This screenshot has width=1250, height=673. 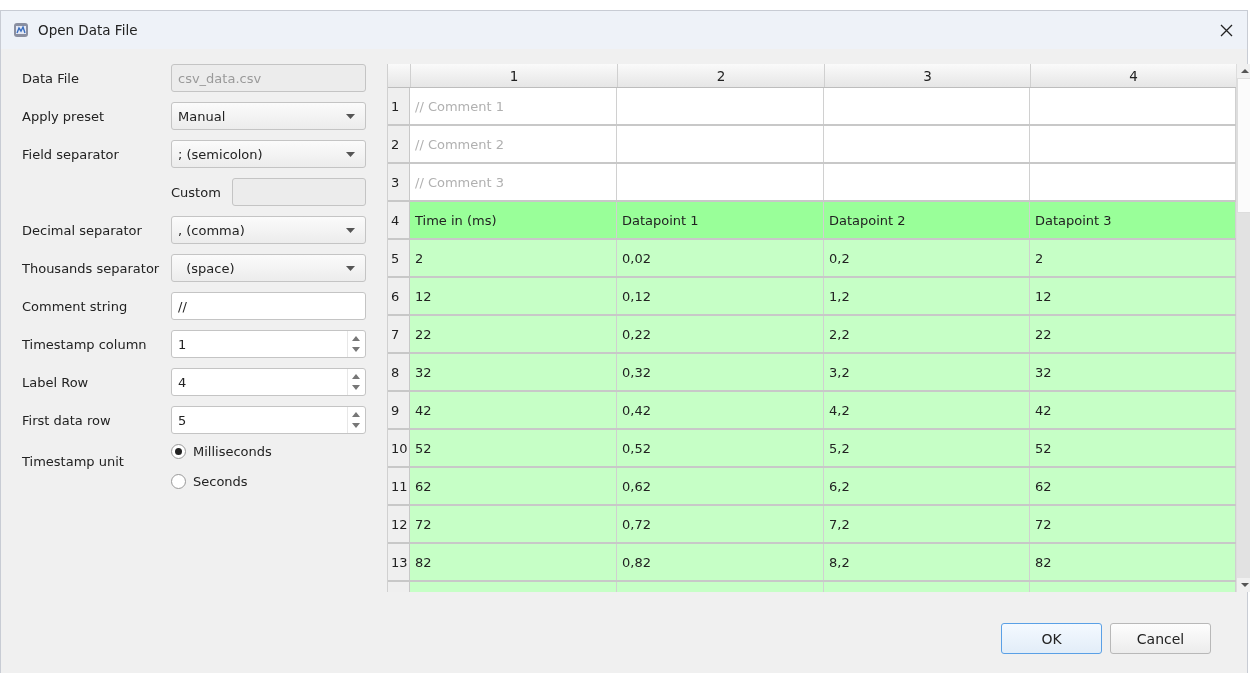 What do you see at coordinates (268, 306) in the screenshot?
I see `text-field: //` at bounding box center [268, 306].